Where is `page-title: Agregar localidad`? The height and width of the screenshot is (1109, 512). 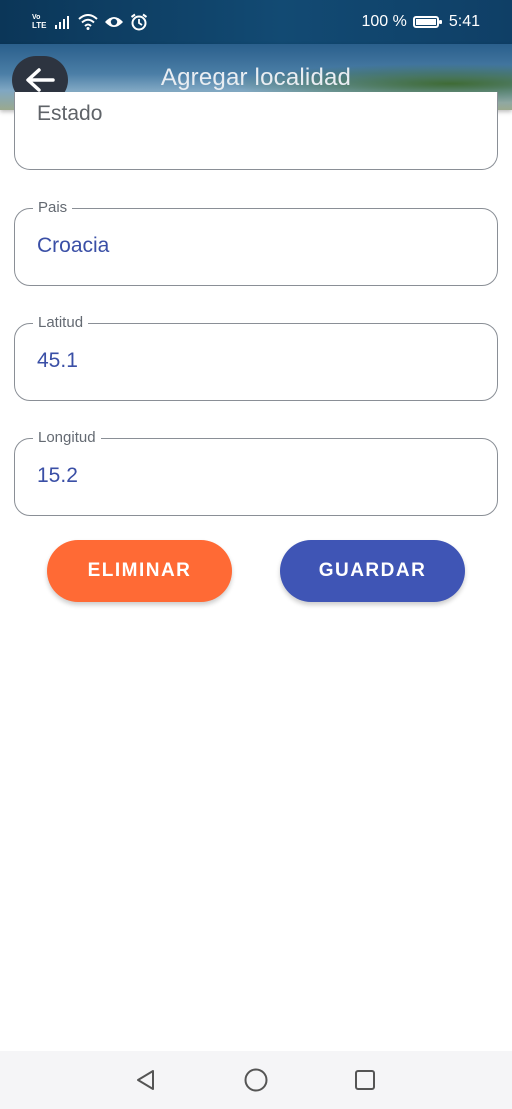
page-title: Agregar localidad is located at coordinates (256, 77).